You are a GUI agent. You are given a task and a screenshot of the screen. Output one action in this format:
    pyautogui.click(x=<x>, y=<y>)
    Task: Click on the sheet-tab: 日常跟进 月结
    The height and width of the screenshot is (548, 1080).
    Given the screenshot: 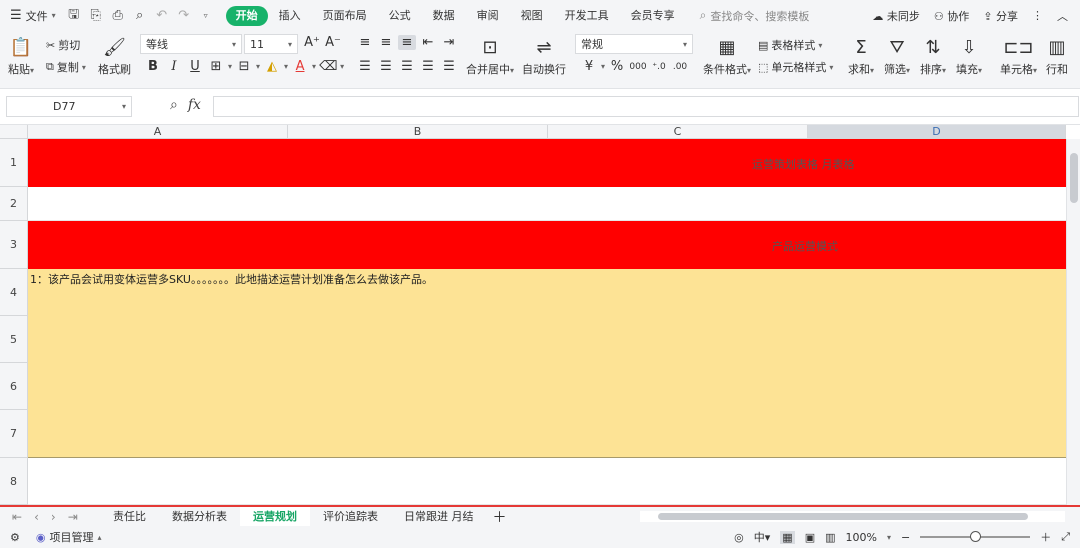 What is the action you would take?
    pyautogui.click(x=439, y=516)
    